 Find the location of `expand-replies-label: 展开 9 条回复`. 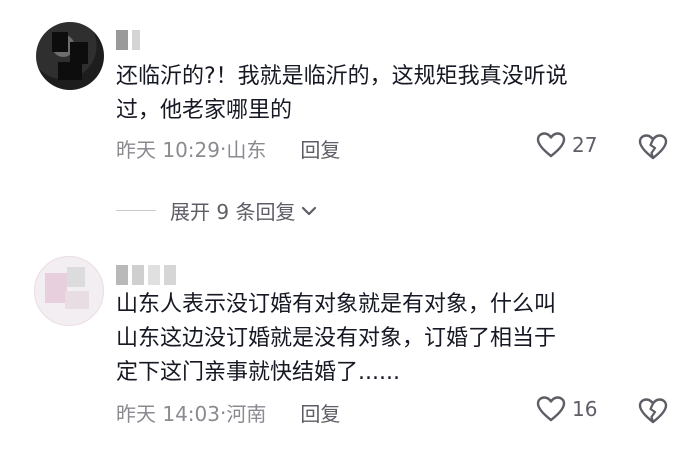

expand-replies-label: 展开 9 条回复 is located at coordinates (233, 212).